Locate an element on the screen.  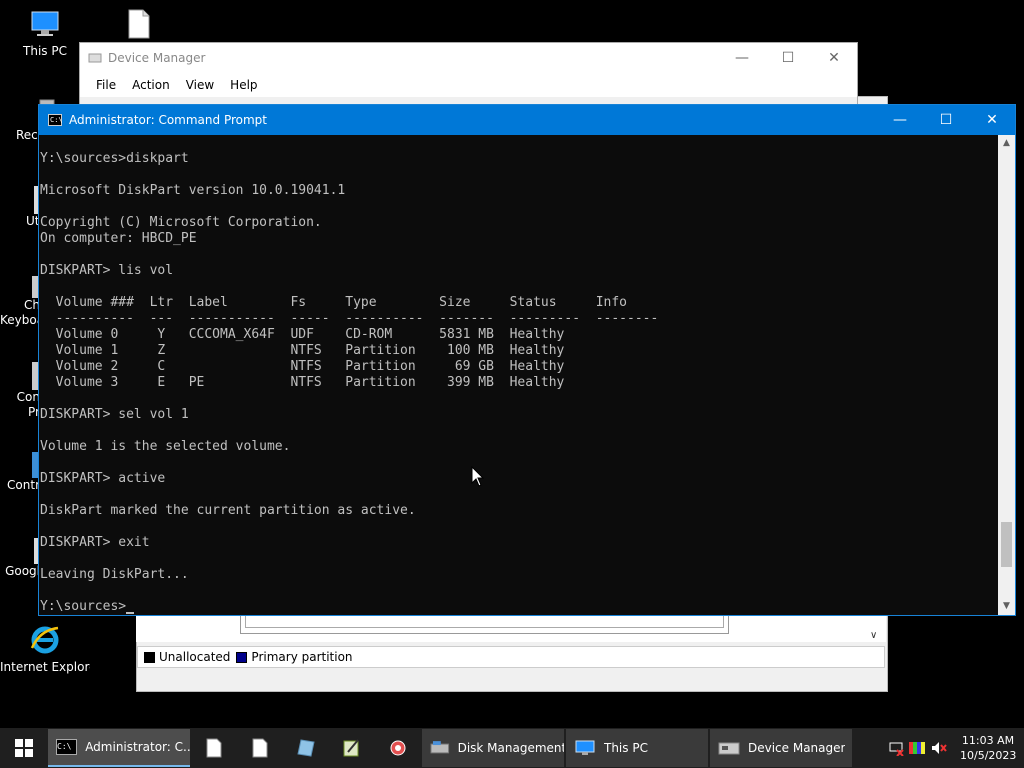
speaker-muted-icon is located at coordinates (939, 748).